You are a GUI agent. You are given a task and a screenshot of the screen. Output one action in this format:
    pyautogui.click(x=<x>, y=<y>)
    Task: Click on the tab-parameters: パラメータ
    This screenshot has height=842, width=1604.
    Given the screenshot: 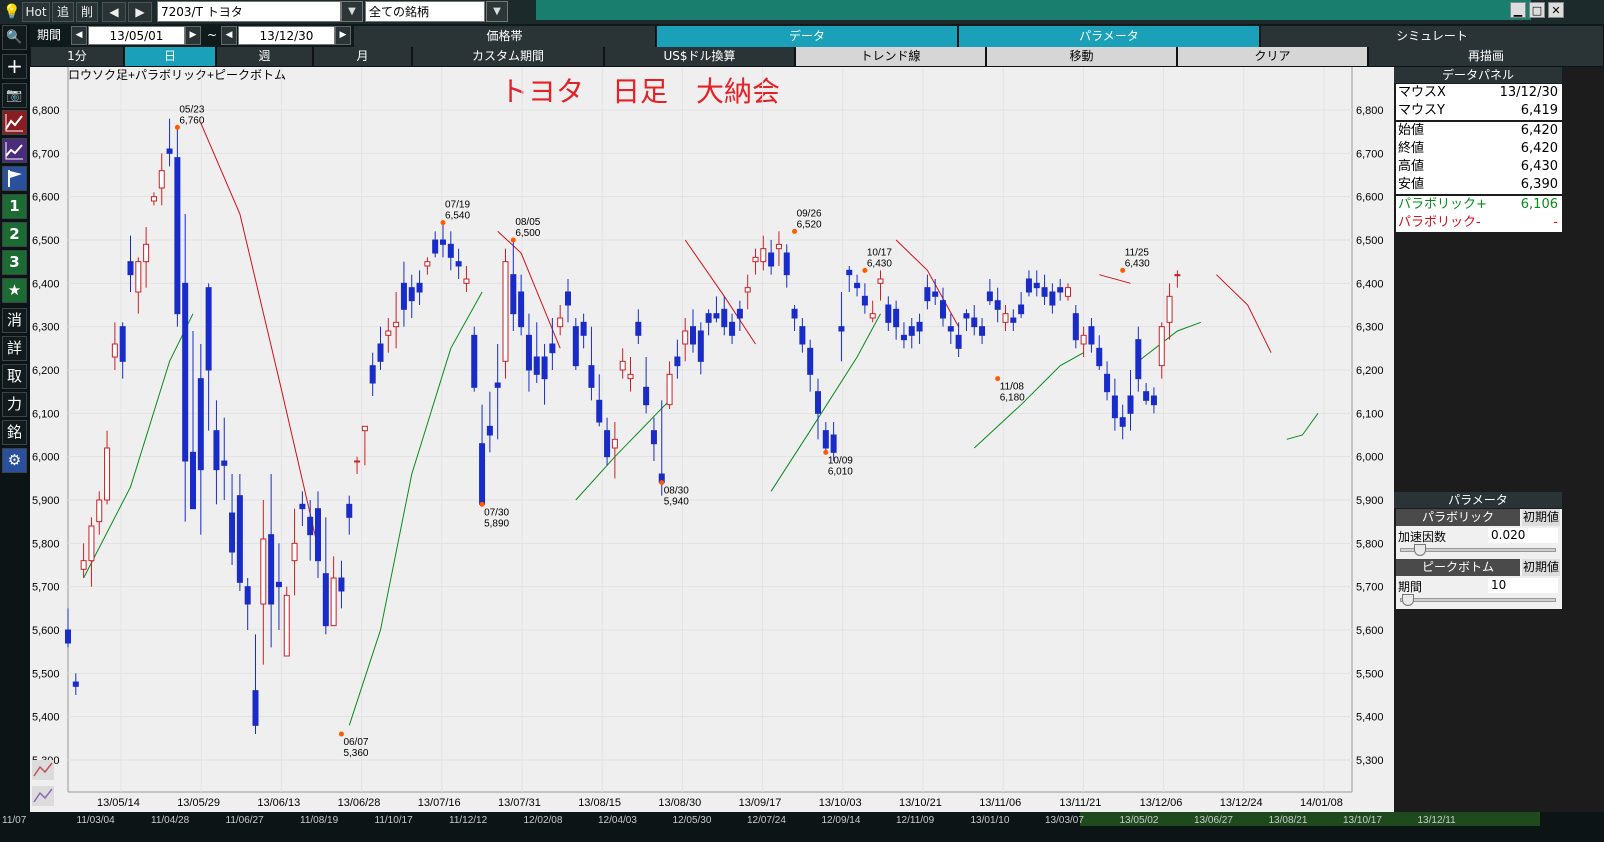 What is the action you would take?
    pyautogui.click(x=1109, y=36)
    